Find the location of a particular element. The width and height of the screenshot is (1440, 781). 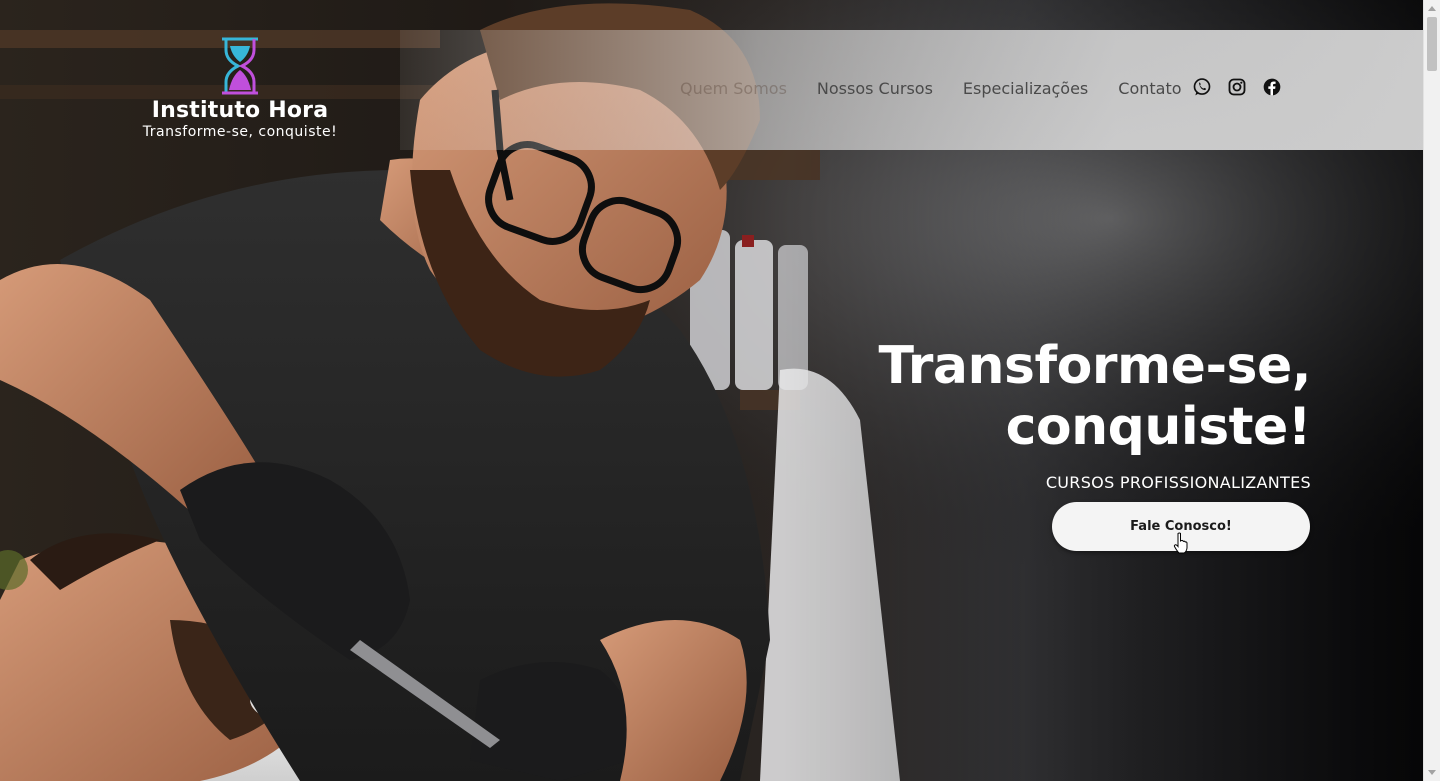

brand-logo: Instituto Hora Transforme-se, conquiste! is located at coordinates (240, 88).